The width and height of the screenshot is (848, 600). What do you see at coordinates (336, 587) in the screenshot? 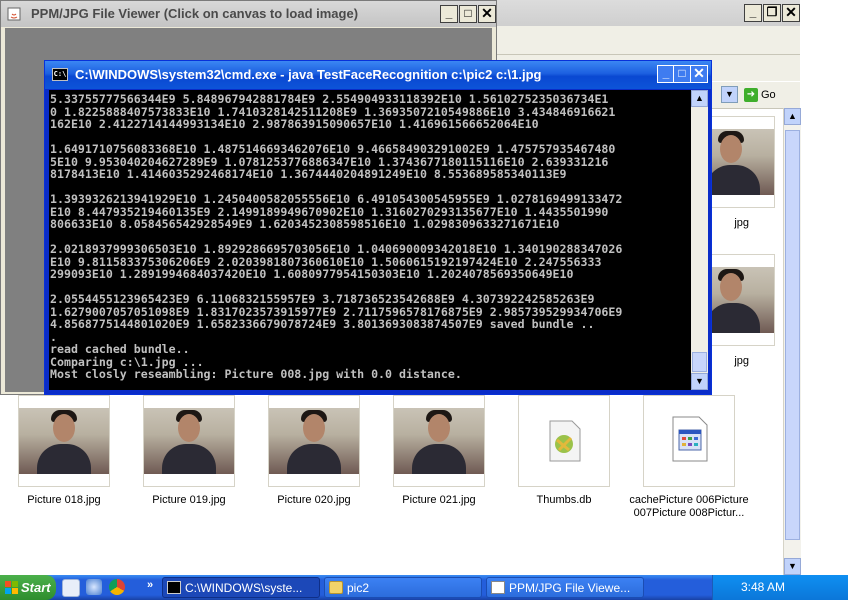
I see `folder-icon` at bounding box center [336, 587].